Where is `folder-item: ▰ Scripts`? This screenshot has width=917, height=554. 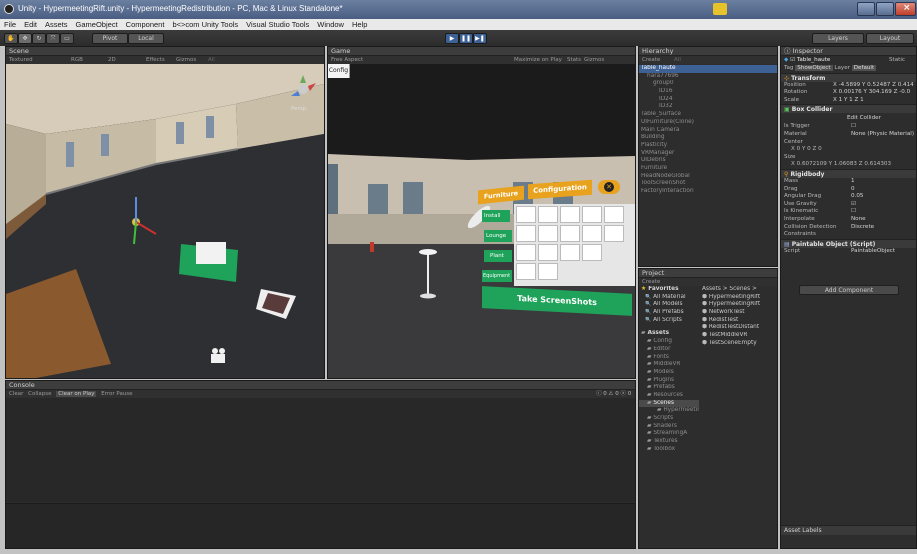
folder-item: ▰ Scripts is located at coordinates (669, 419).